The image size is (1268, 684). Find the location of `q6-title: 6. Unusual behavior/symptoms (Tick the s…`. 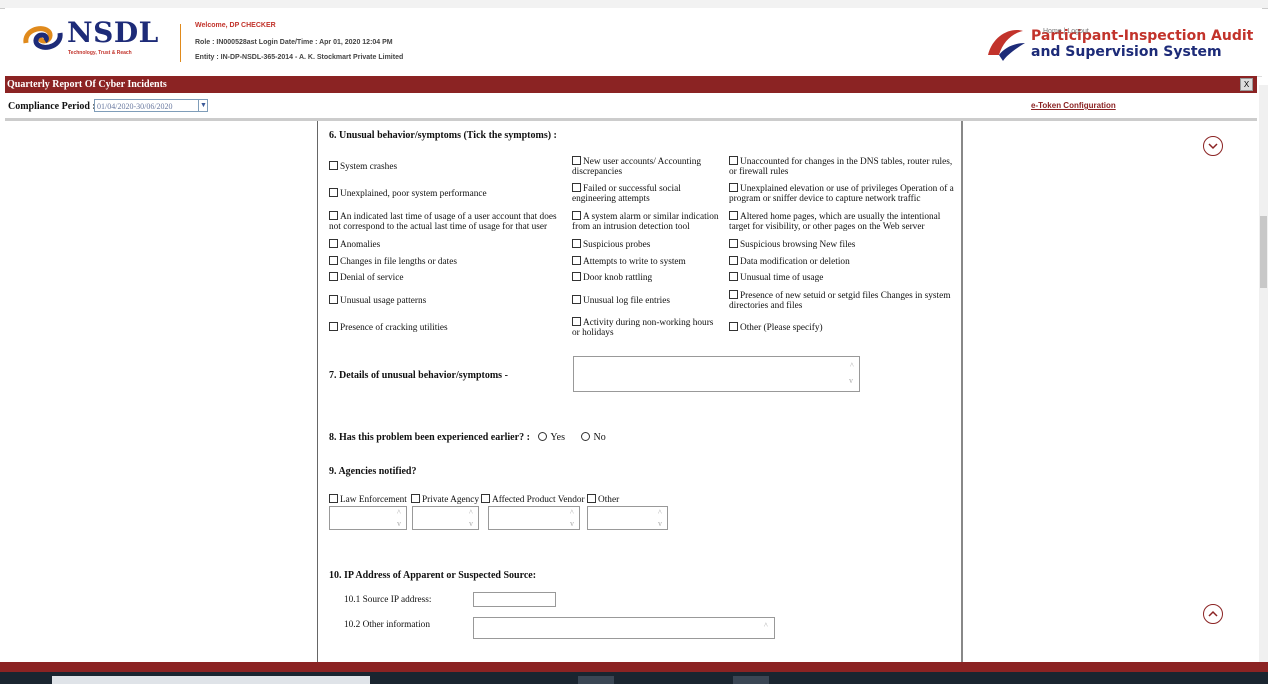

q6-title: 6. Unusual behavior/symptoms (Tick the s… is located at coordinates (443, 135).